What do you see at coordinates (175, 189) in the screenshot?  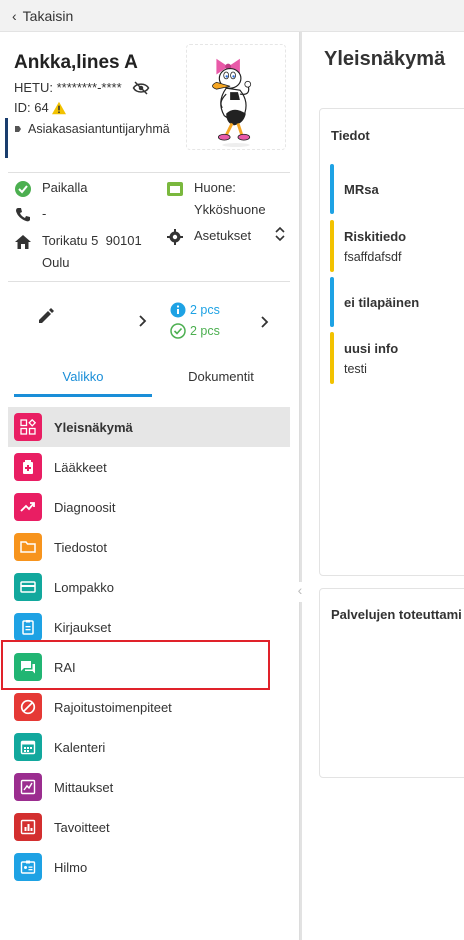 I see `bed-icon` at bounding box center [175, 189].